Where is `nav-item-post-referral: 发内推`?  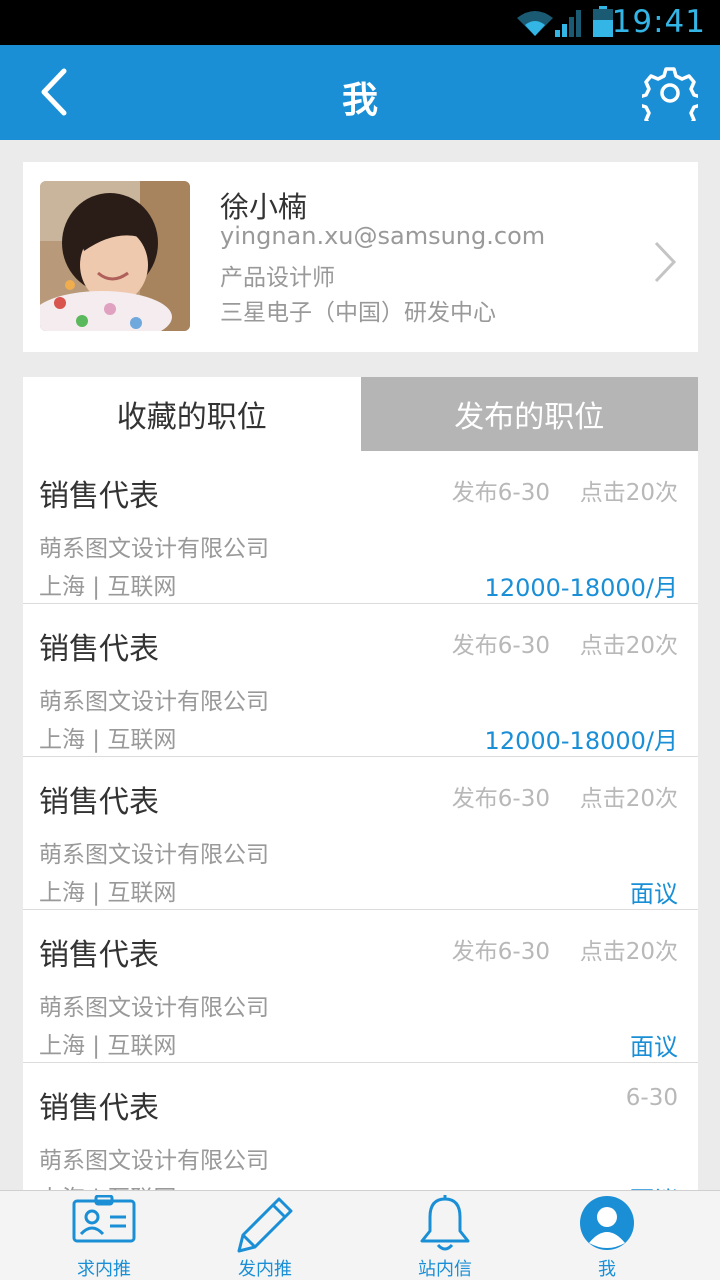
nav-item-post-referral: 发内推 is located at coordinates (265, 1235).